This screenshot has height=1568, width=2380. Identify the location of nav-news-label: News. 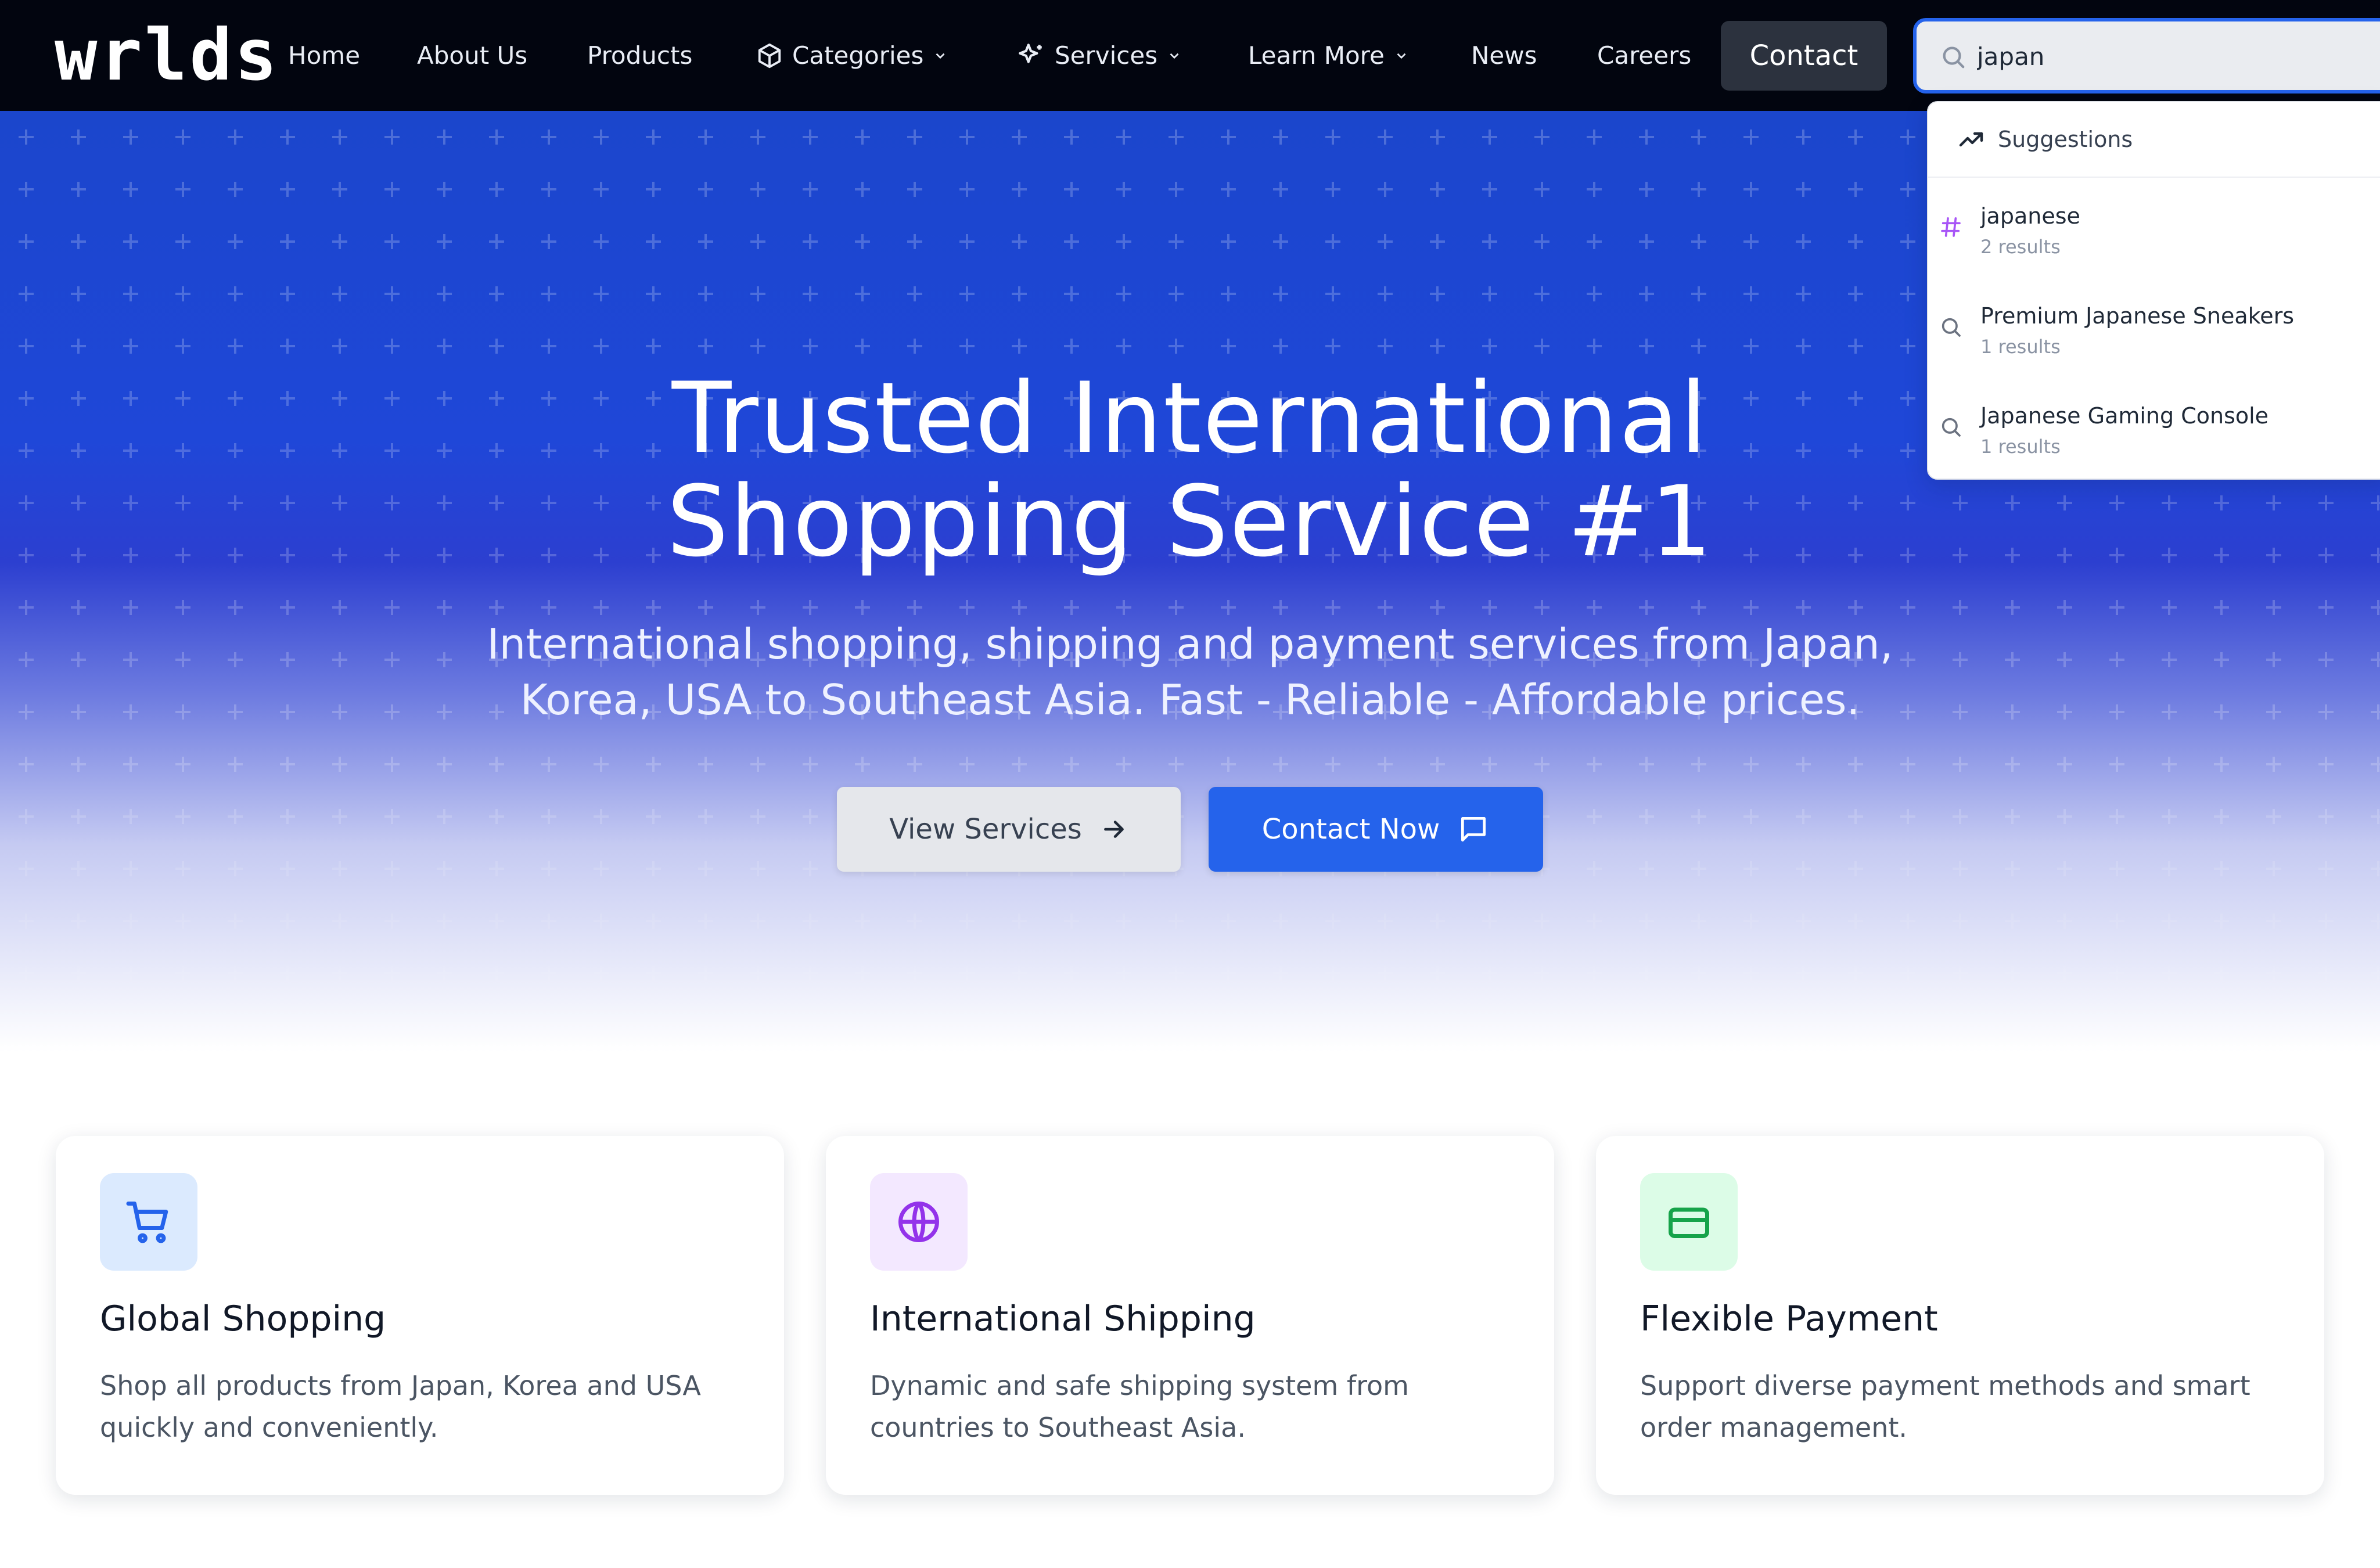
(1504, 55).